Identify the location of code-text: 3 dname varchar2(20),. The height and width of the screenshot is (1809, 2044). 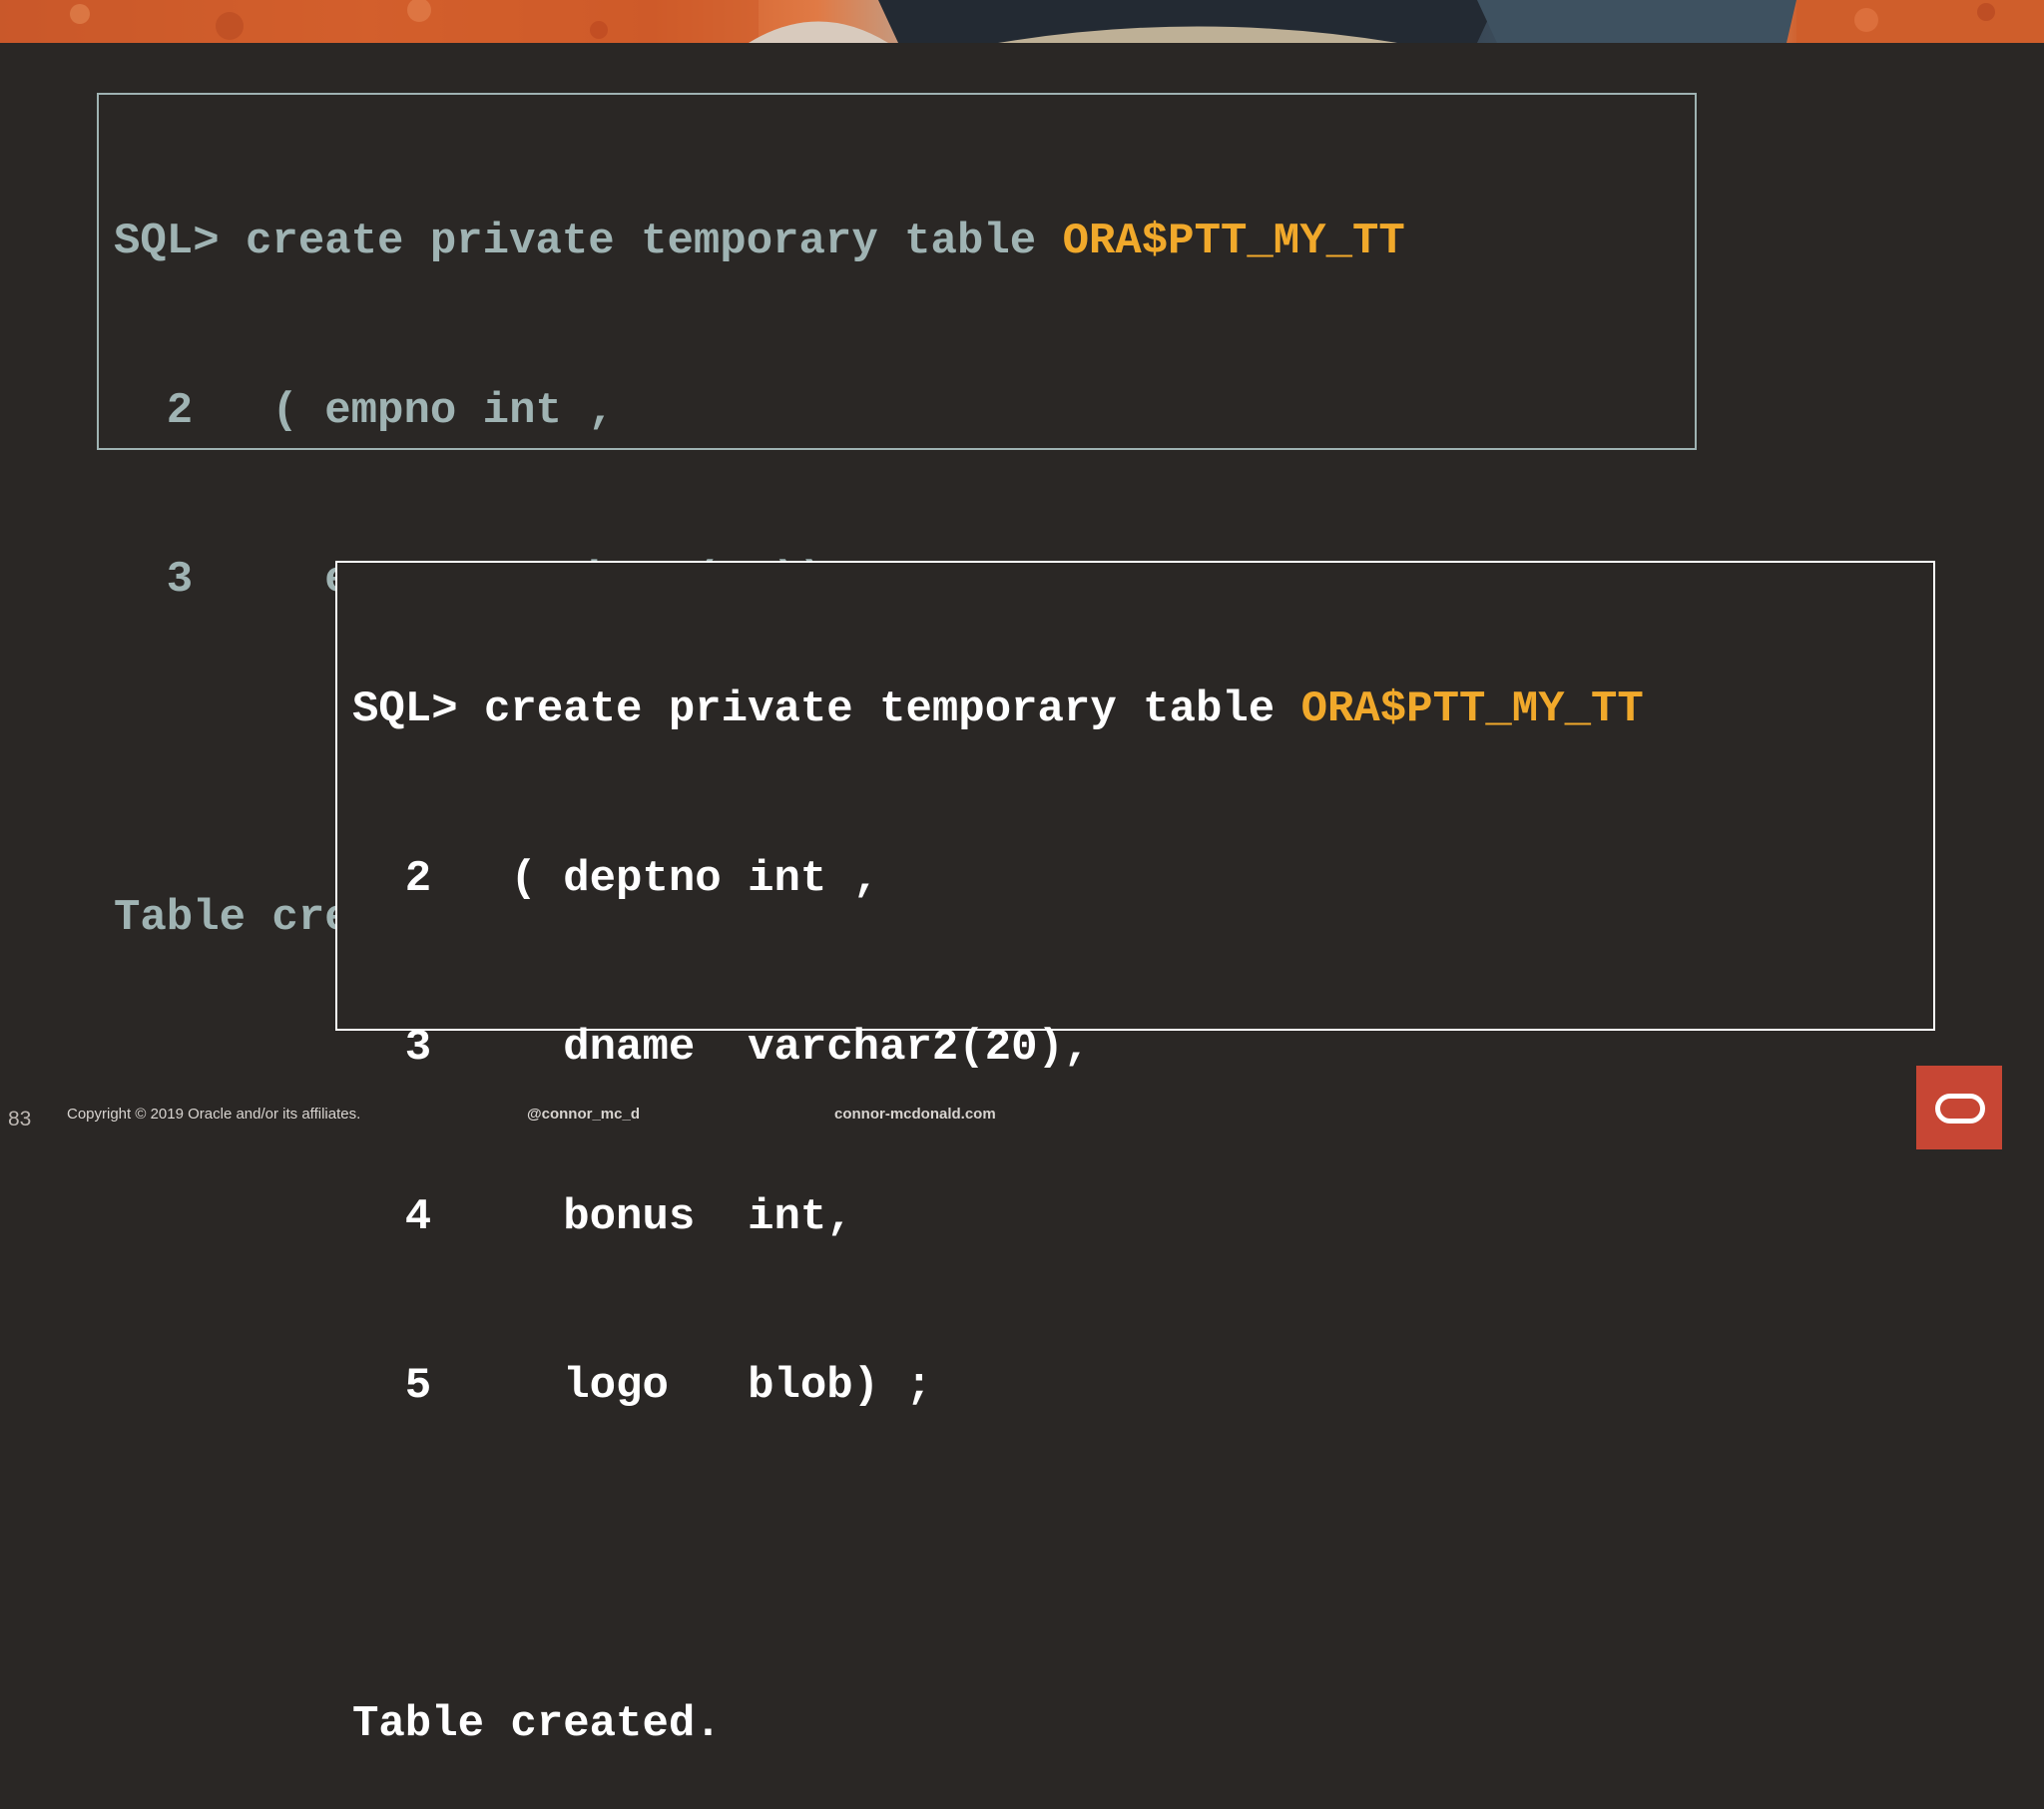
(721, 1048).